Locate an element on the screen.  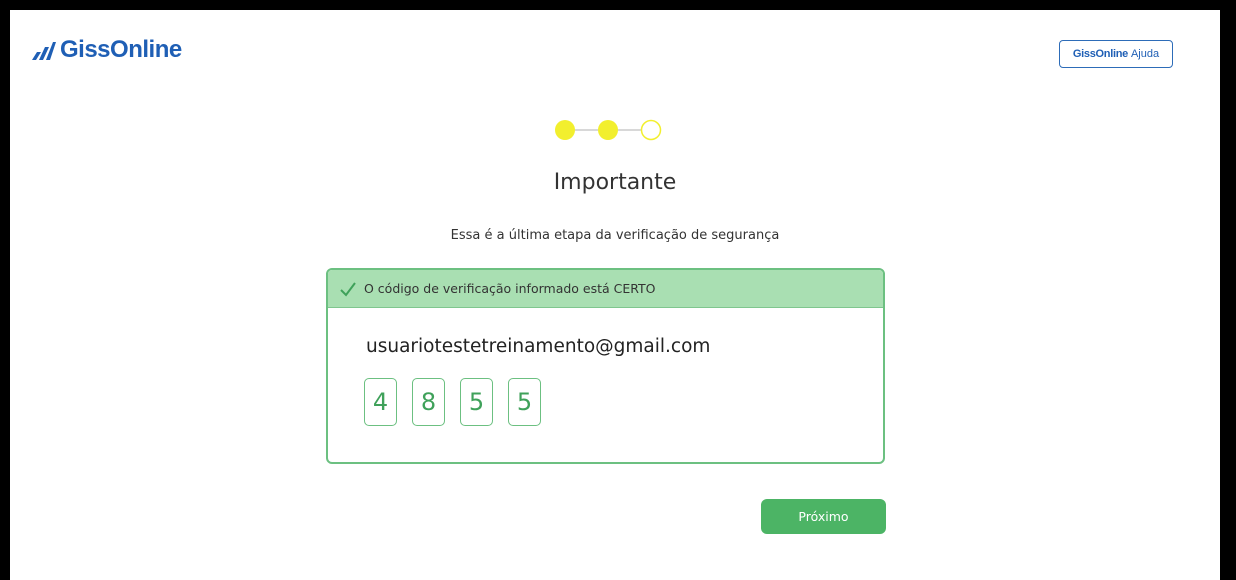
code-digit-3: 5 is located at coordinates (476, 402).